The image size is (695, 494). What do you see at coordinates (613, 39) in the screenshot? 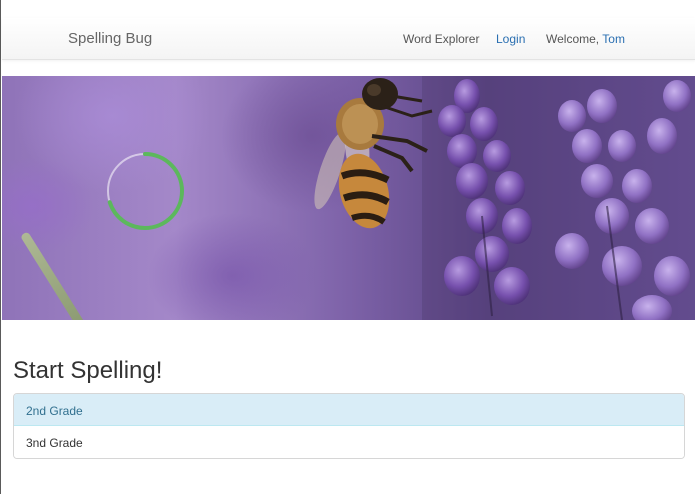
I see `user-name-link: Tom` at bounding box center [613, 39].